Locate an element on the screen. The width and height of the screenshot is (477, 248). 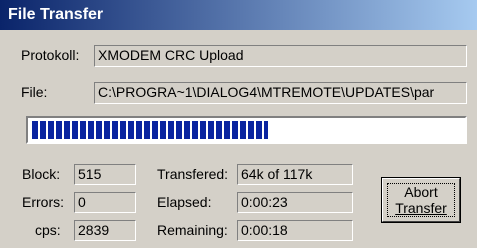
protocol-field: XMODEM CRC Upload is located at coordinates (280, 56).